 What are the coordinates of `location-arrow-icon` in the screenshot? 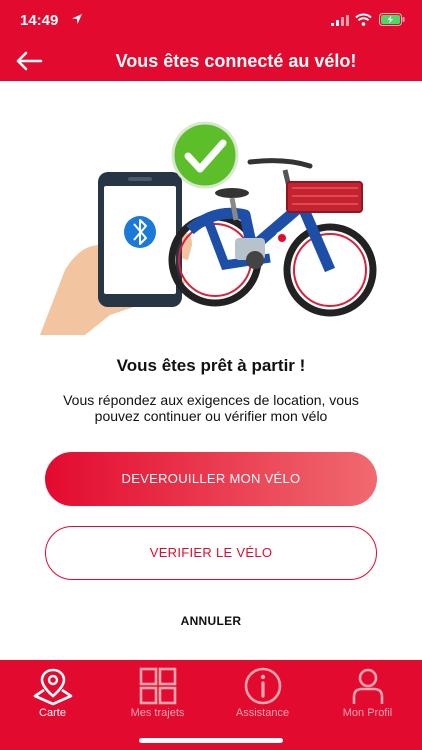 It's located at (77, 19).